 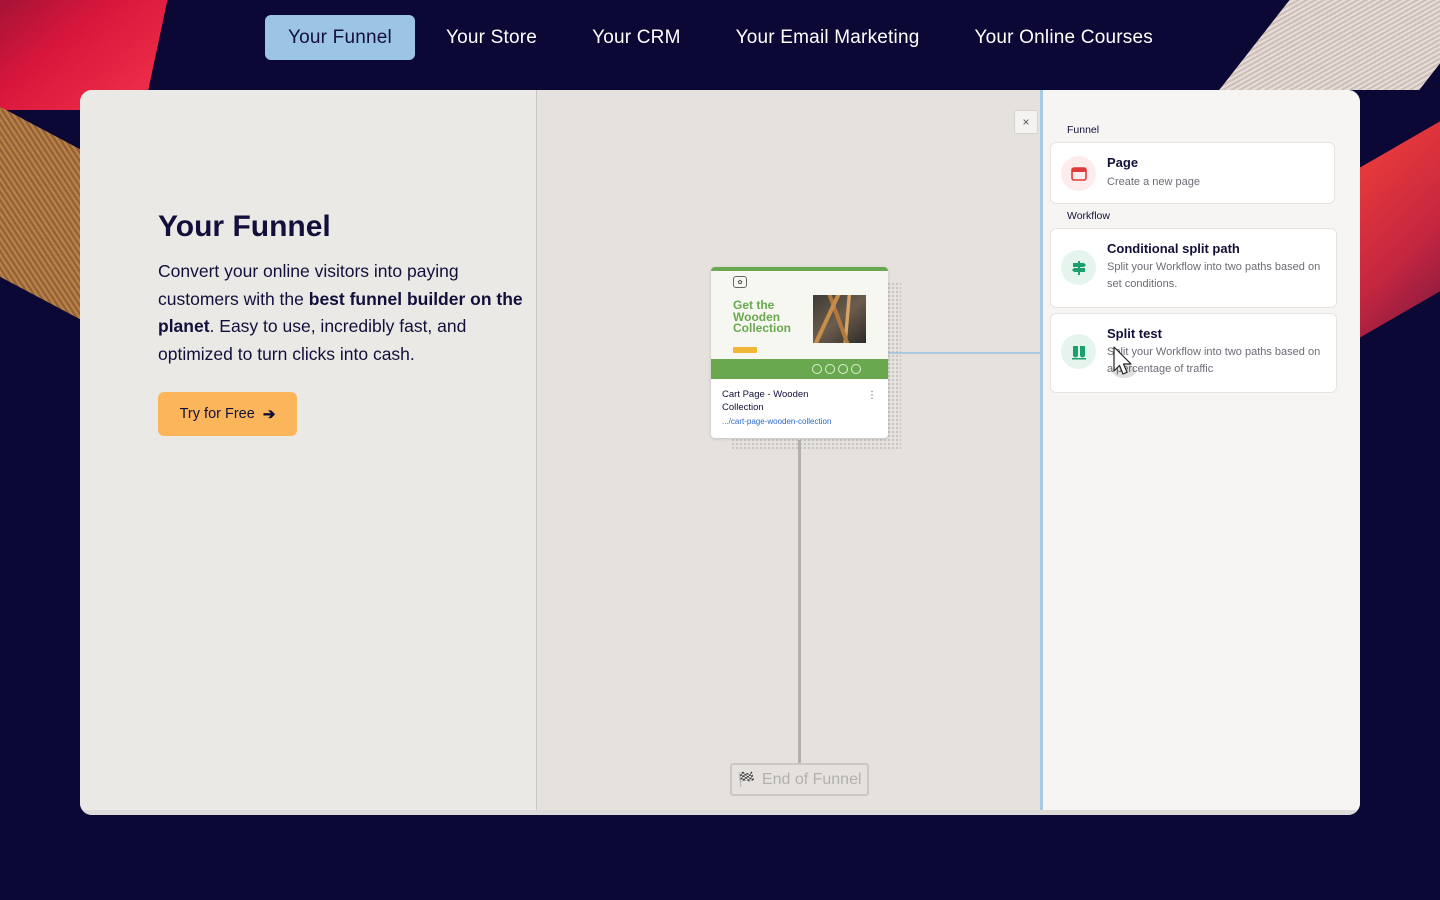 I want to click on item-title: Split test, so click(x=1134, y=333).